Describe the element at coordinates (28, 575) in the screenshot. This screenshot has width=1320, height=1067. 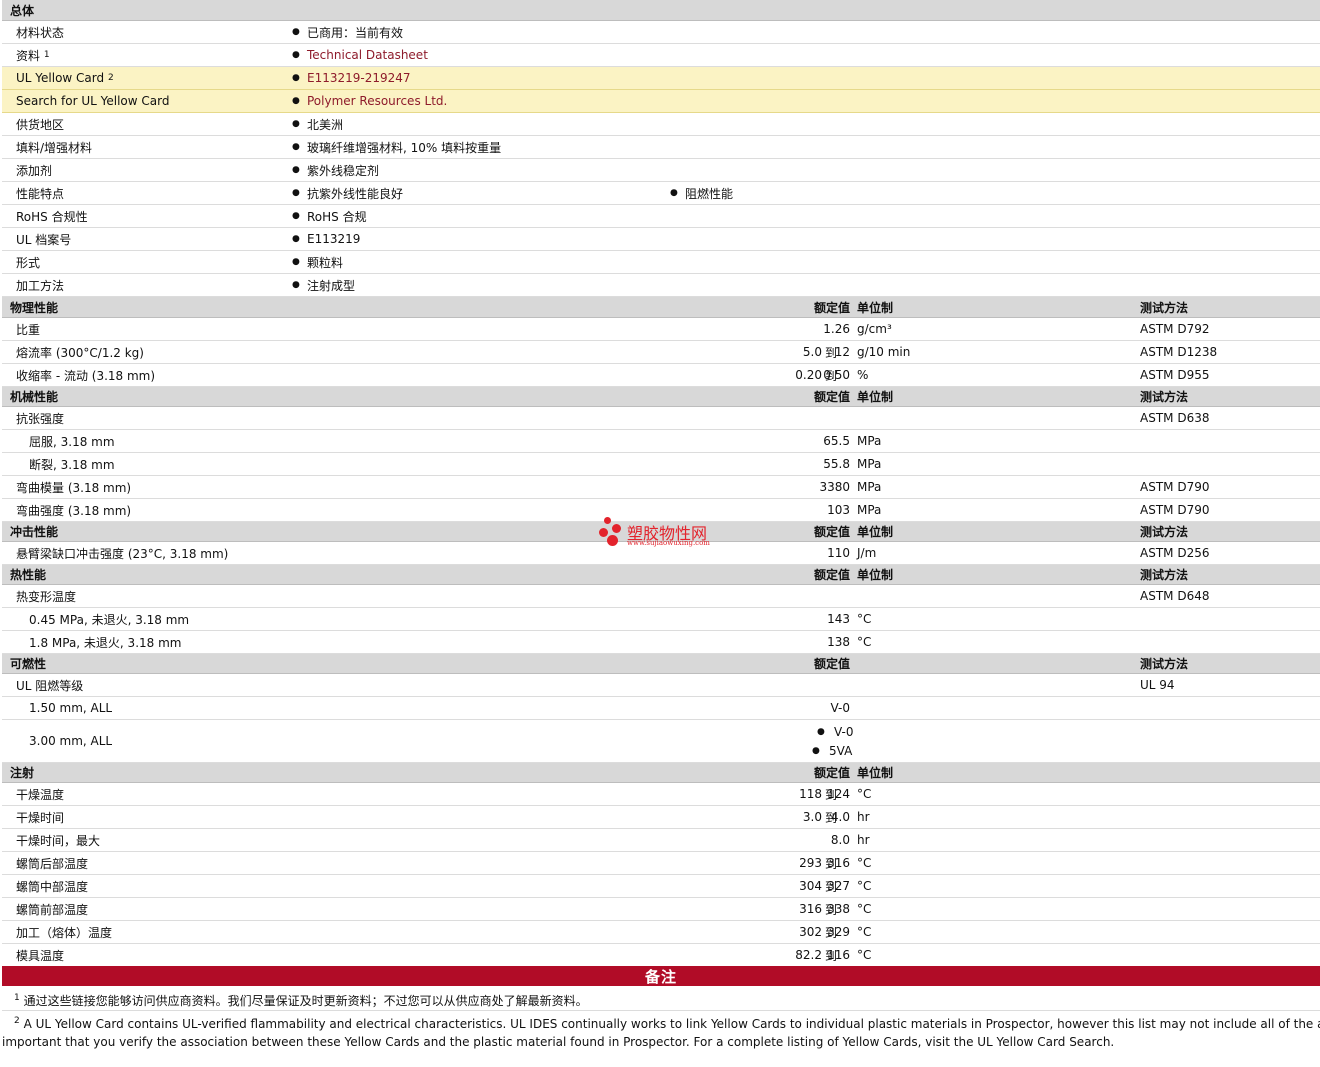
I see `section-title: 热性能` at that location.